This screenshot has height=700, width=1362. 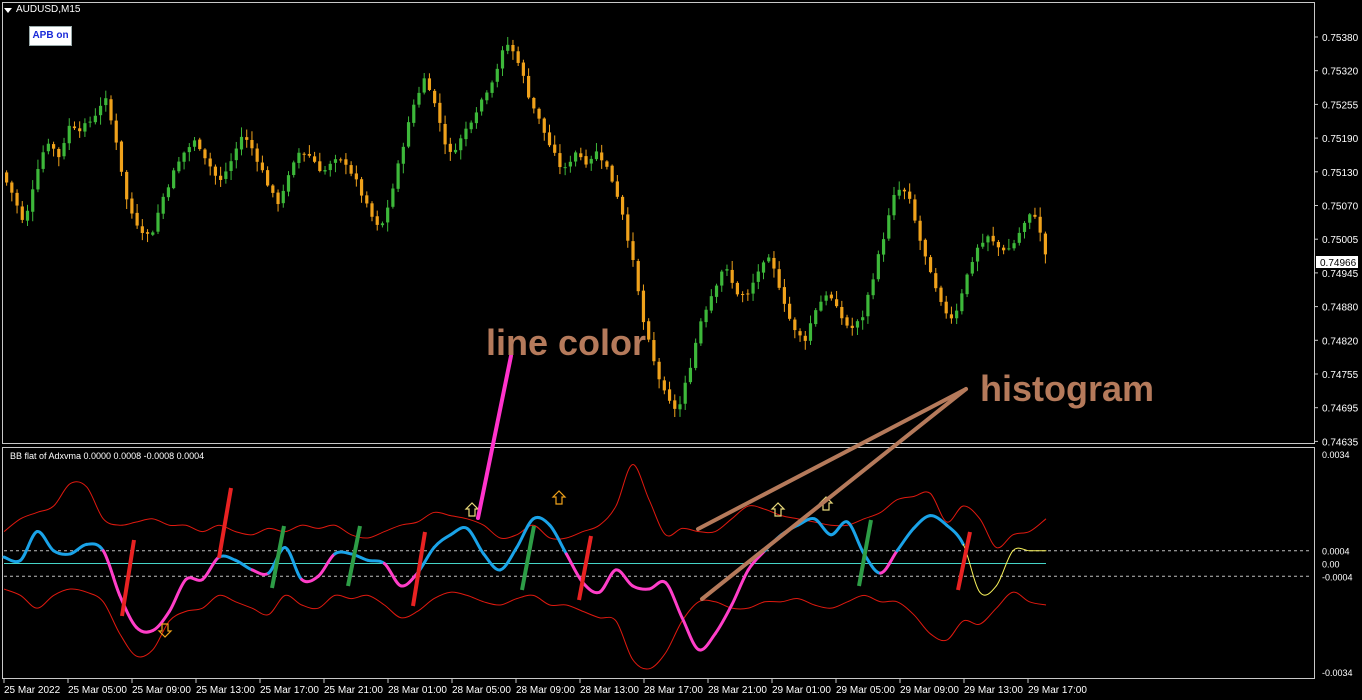 I want to click on time-tick-label: 29 Mar 13:00, so click(x=993, y=690).